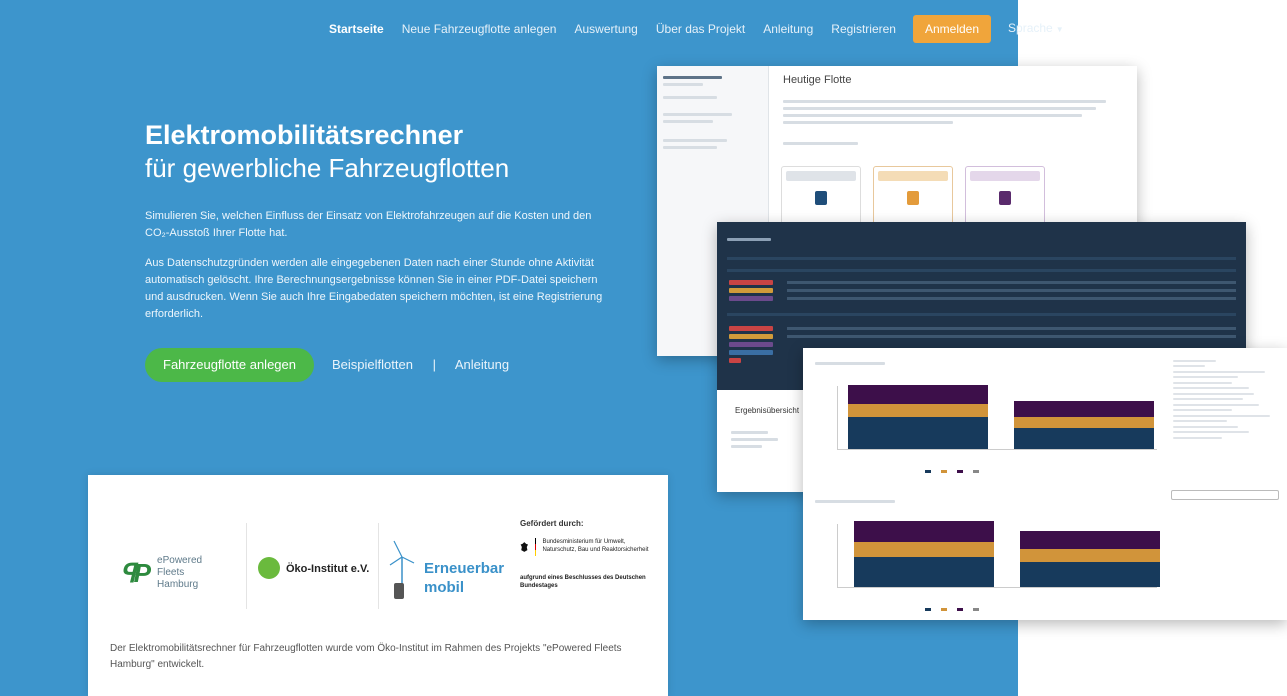 Image resolution: width=1287 pixels, height=696 pixels. Describe the element at coordinates (767, 410) in the screenshot. I see `results-heading: Ergebnisübersicht` at that location.